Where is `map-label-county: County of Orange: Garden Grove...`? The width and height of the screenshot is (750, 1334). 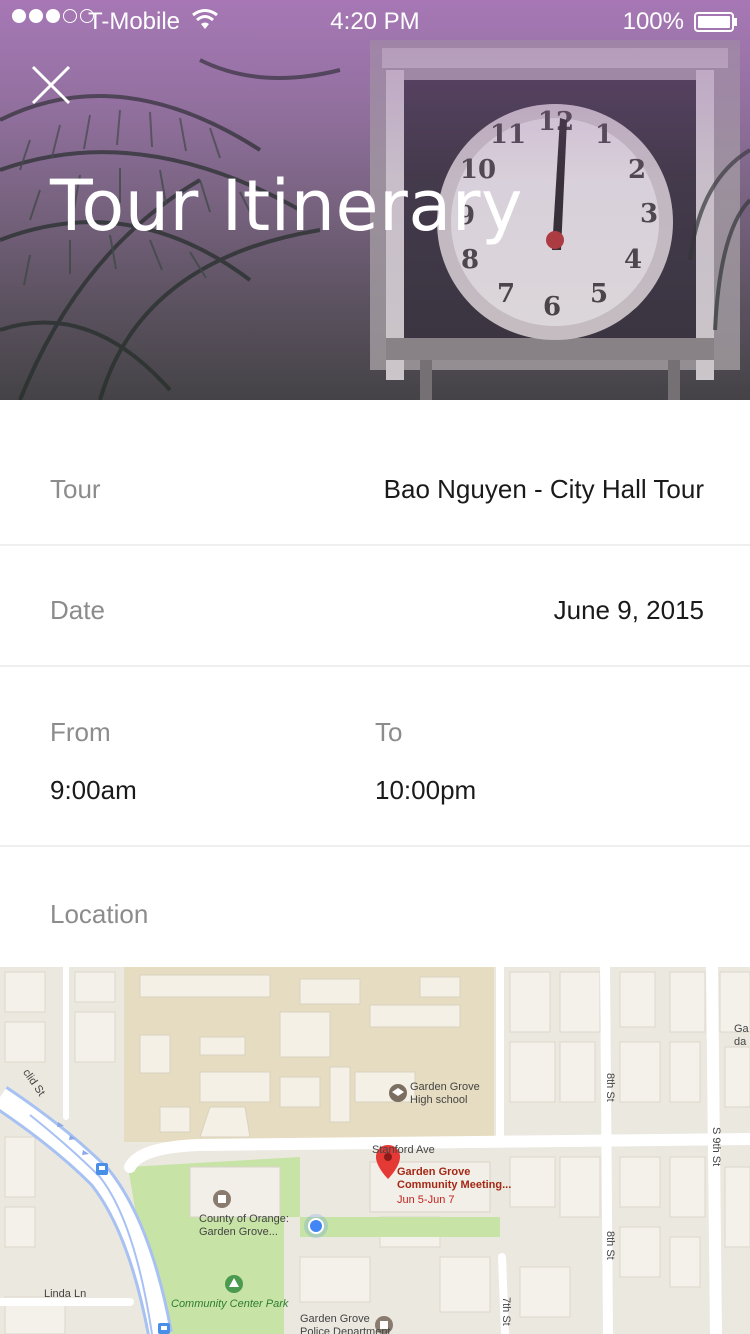
map-label-county: County of Orange: Garden Grove... is located at coordinates (244, 1225).